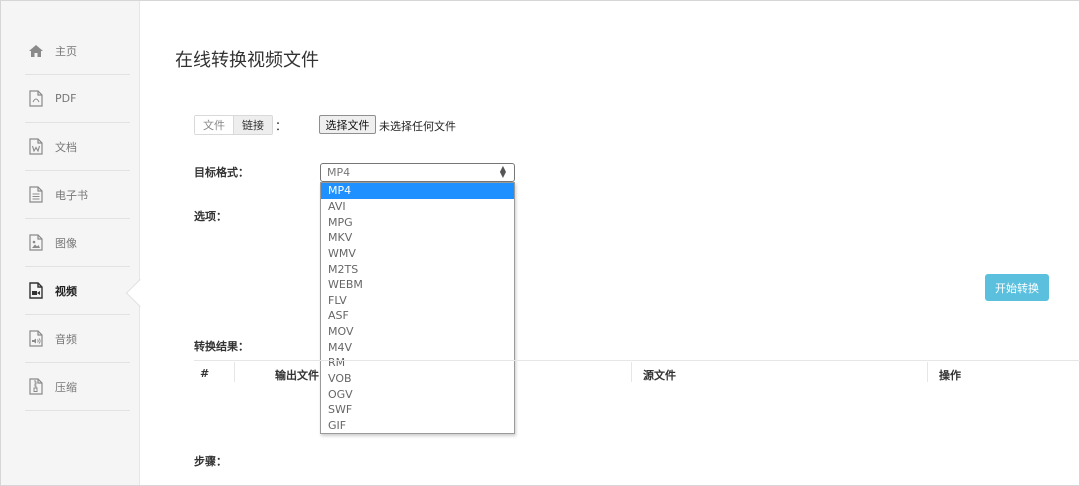  Describe the element at coordinates (221, 346) in the screenshot. I see `results-label: 转换结果：` at that location.